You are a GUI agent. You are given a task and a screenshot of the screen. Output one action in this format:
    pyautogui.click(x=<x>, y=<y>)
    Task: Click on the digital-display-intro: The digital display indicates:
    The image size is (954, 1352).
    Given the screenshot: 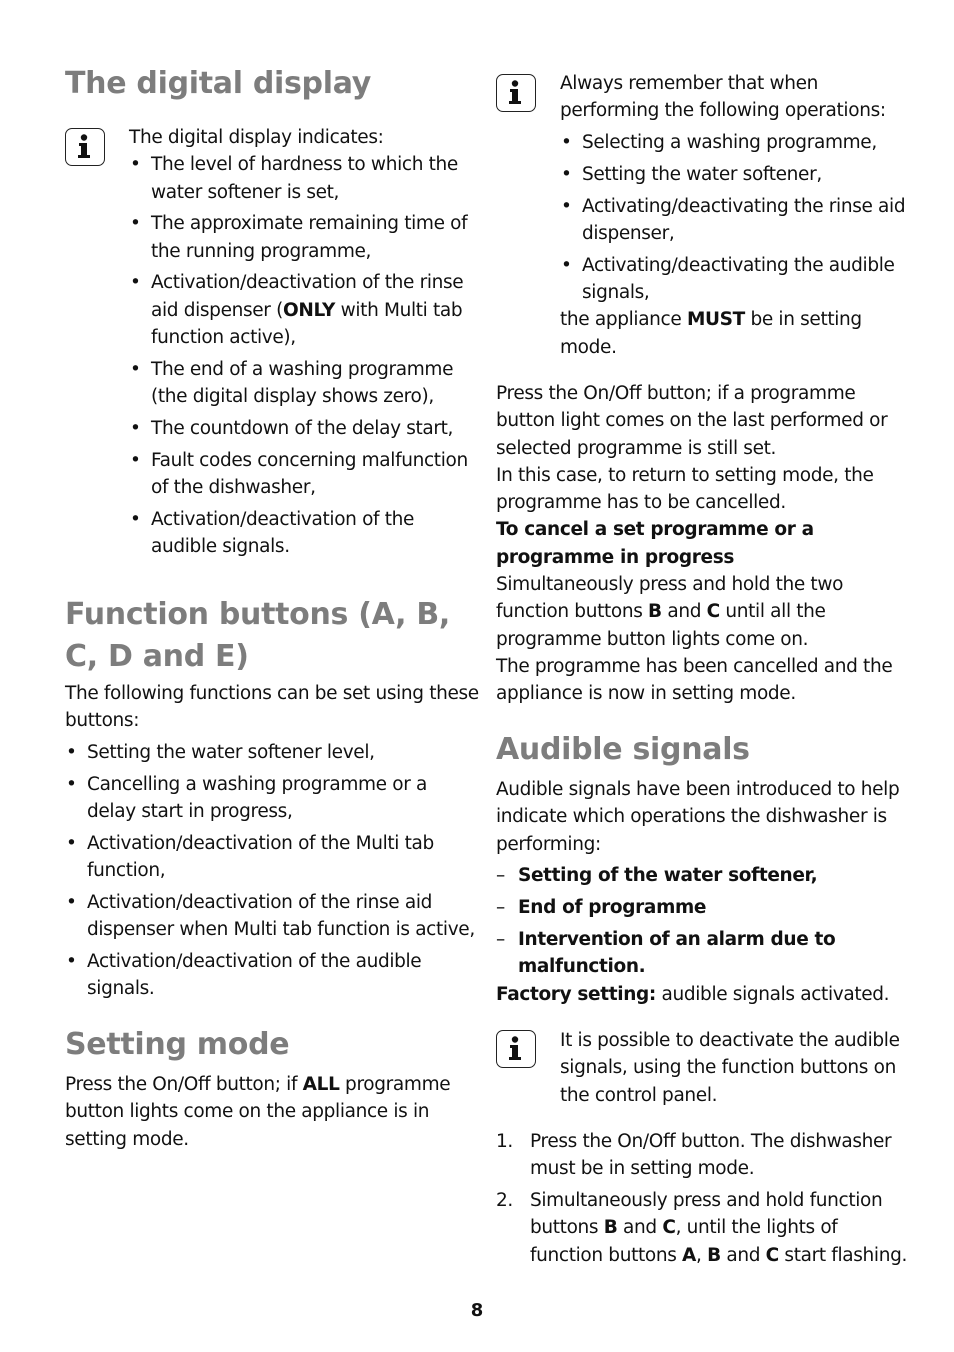 What is the action you would take?
    pyautogui.click(x=256, y=137)
    